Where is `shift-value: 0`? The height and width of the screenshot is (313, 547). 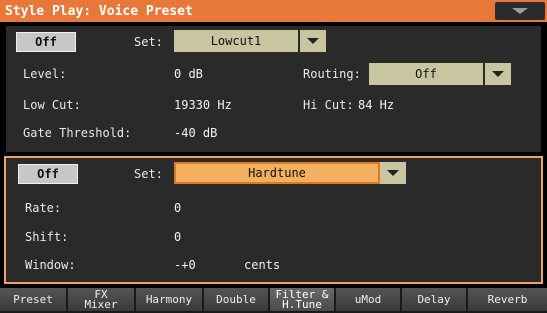 shift-value: 0 is located at coordinates (177, 237).